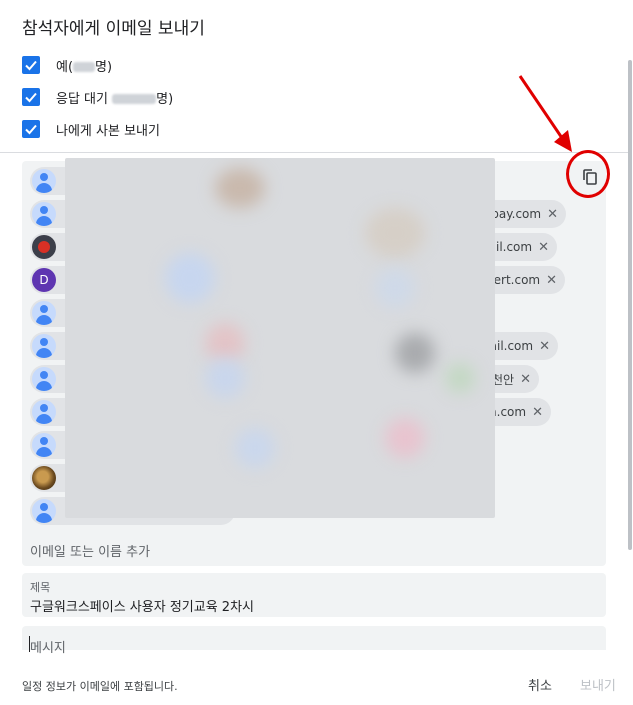  What do you see at coordinates (100, 686) in the screenshot?
I see `footer-note: 일정 정보가 이메일에 포함됩니다.` at bounding box center [100, 686].